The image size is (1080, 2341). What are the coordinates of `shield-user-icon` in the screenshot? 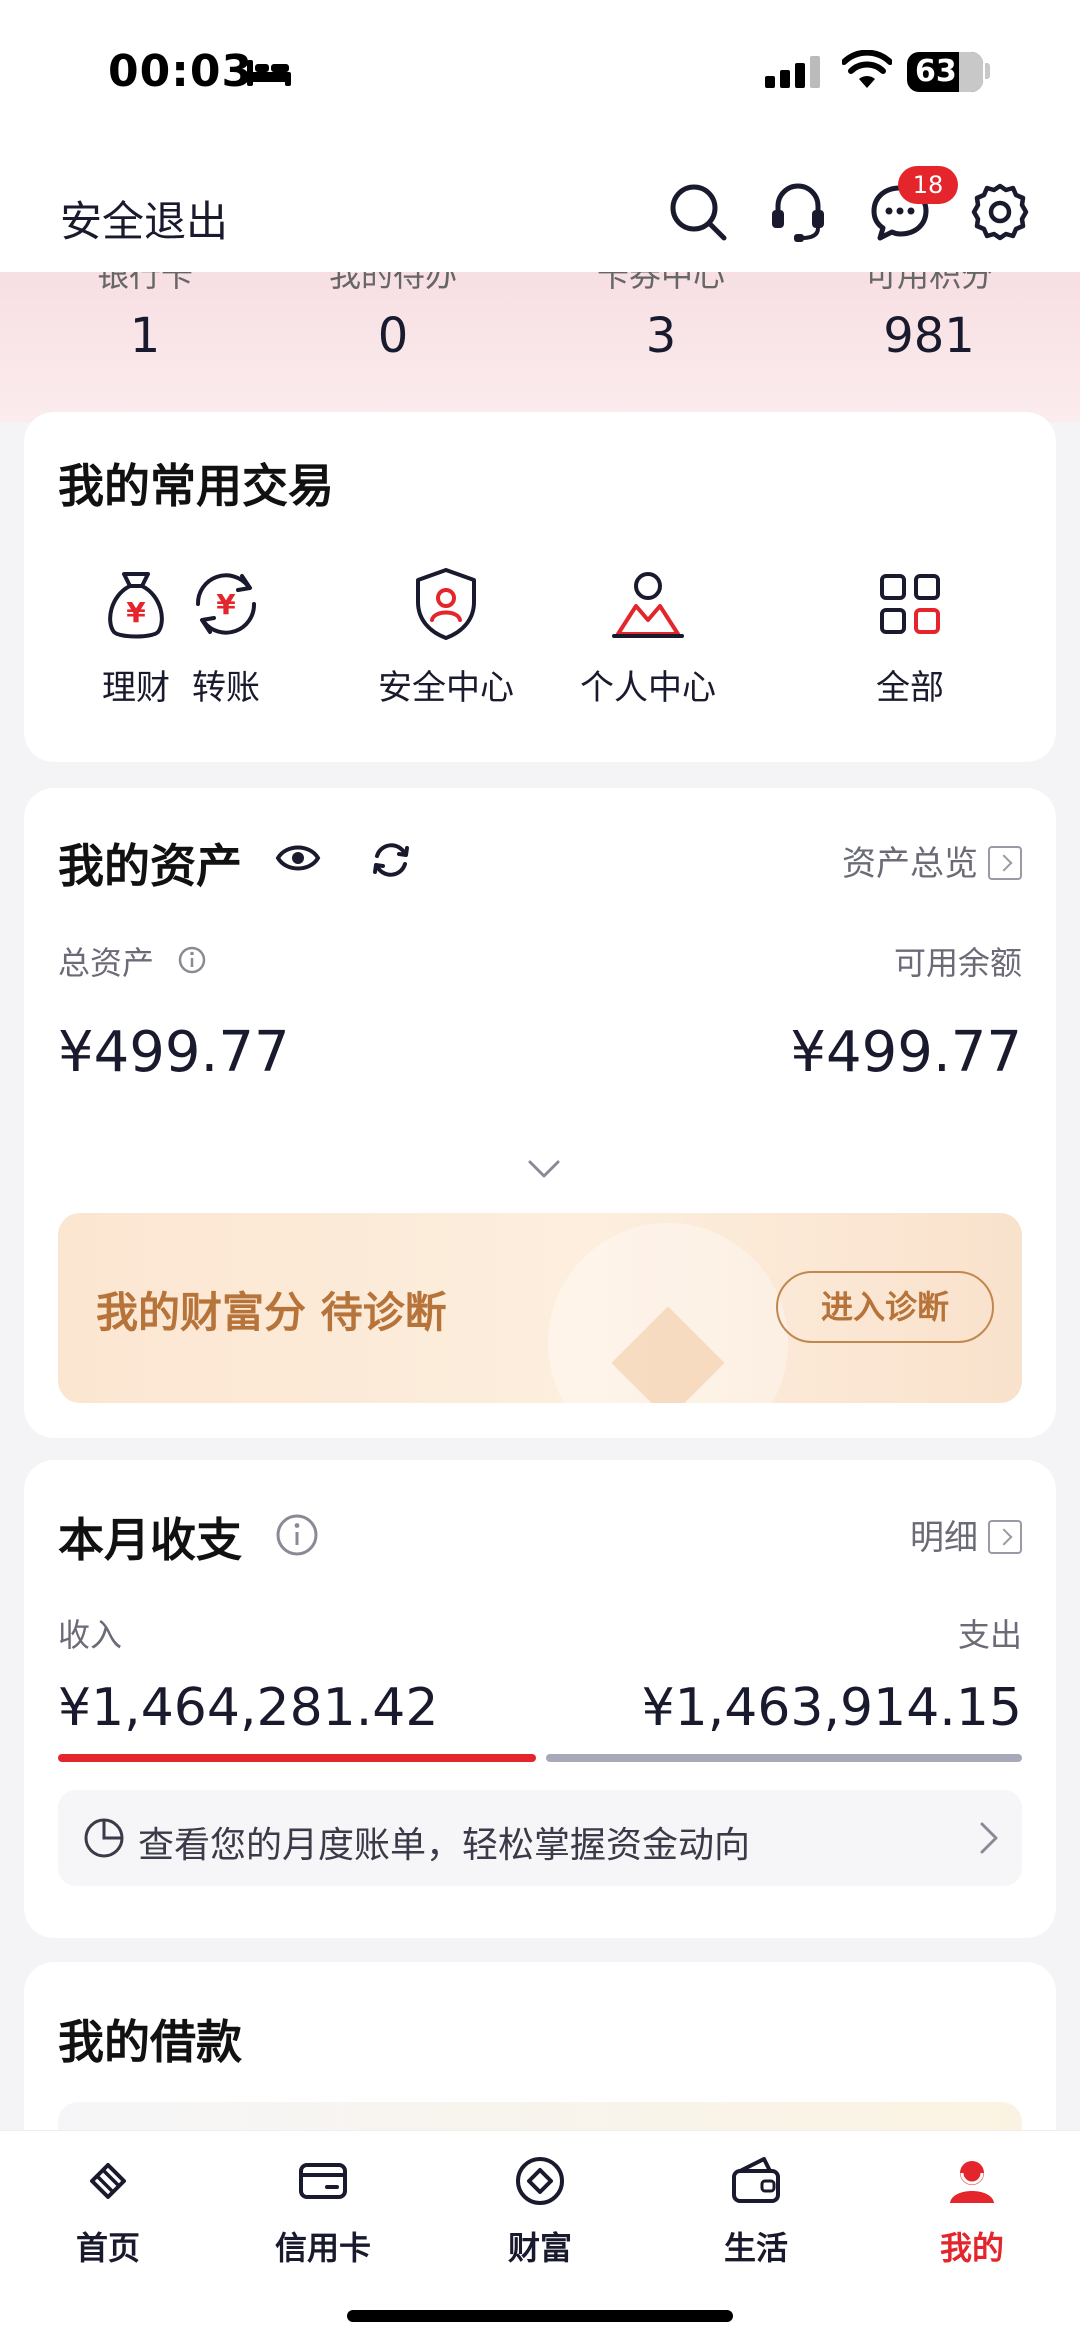 It's located at (446, 604).